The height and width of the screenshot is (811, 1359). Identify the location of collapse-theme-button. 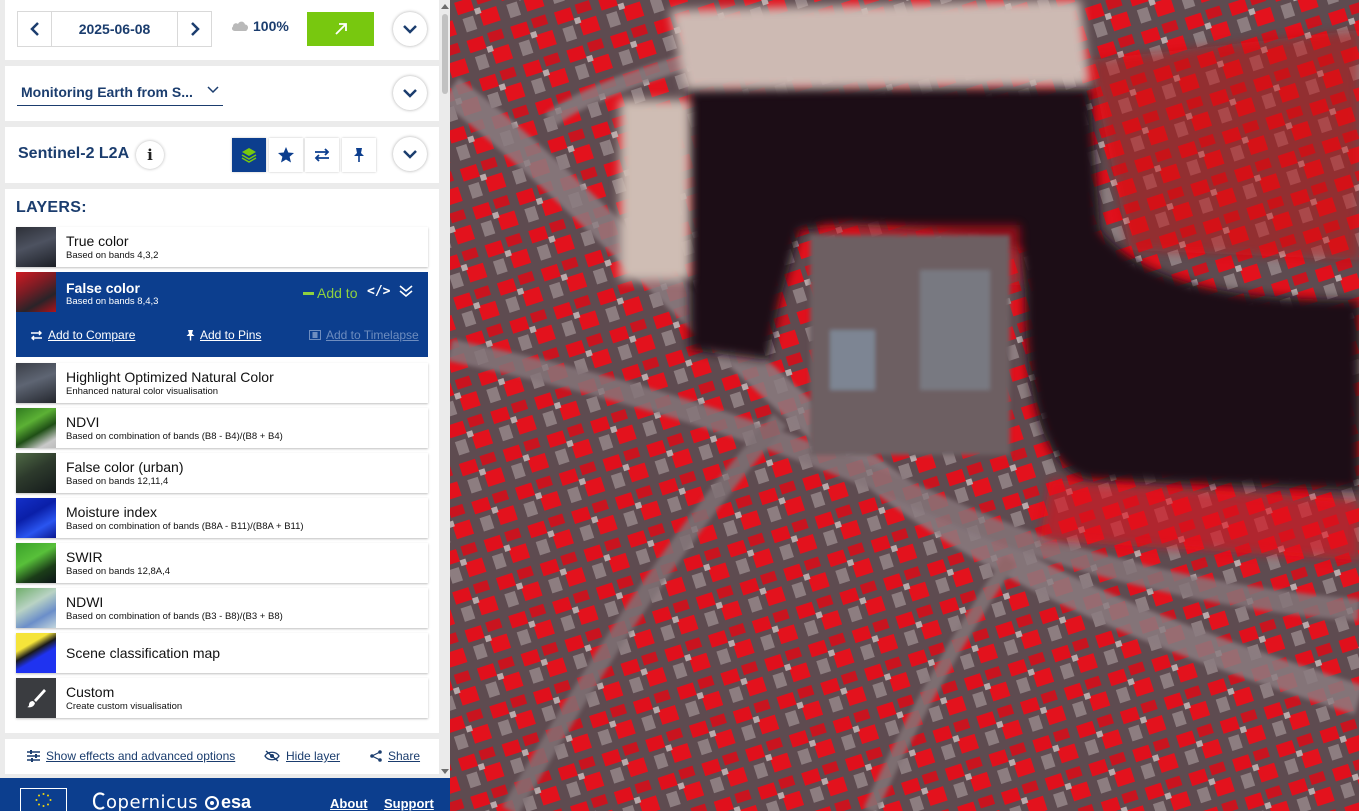
(410, 93).